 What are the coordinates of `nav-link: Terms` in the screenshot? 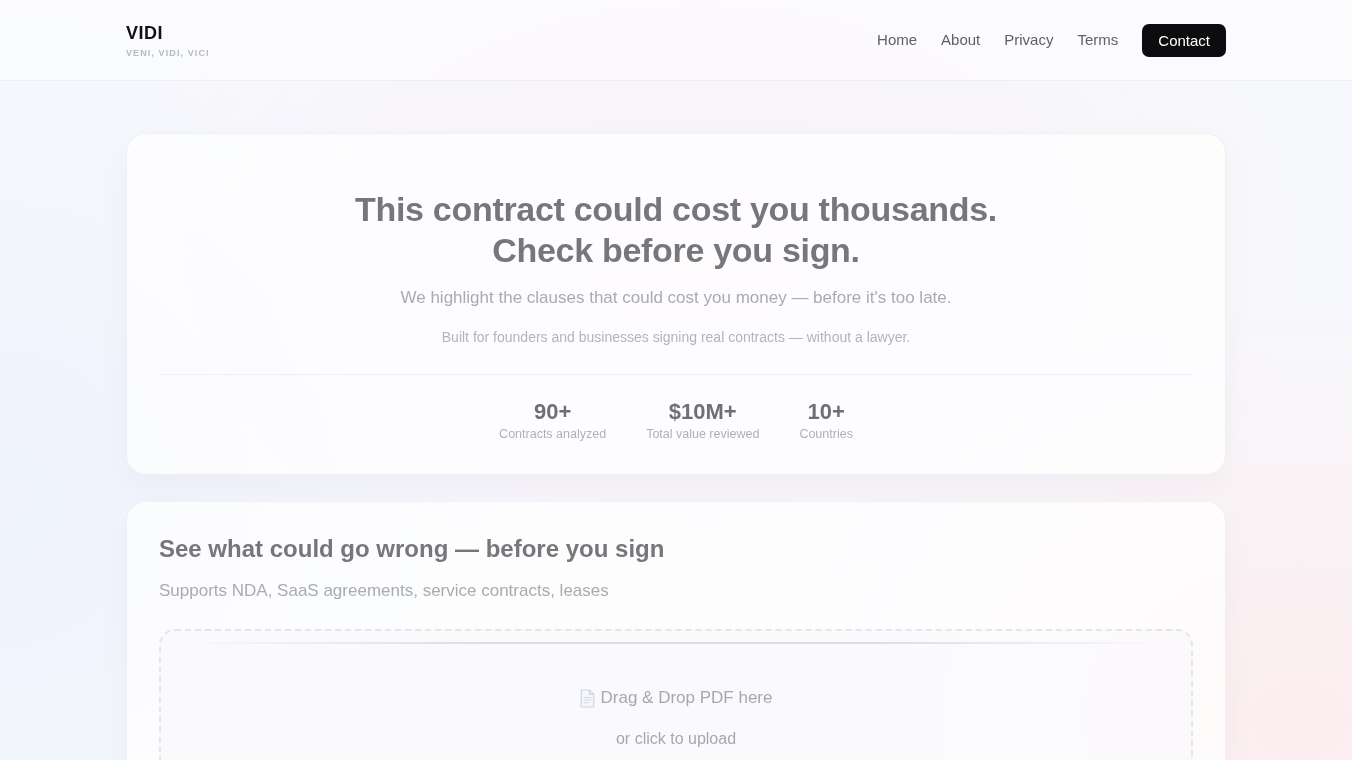 It's located at (1098, 40).